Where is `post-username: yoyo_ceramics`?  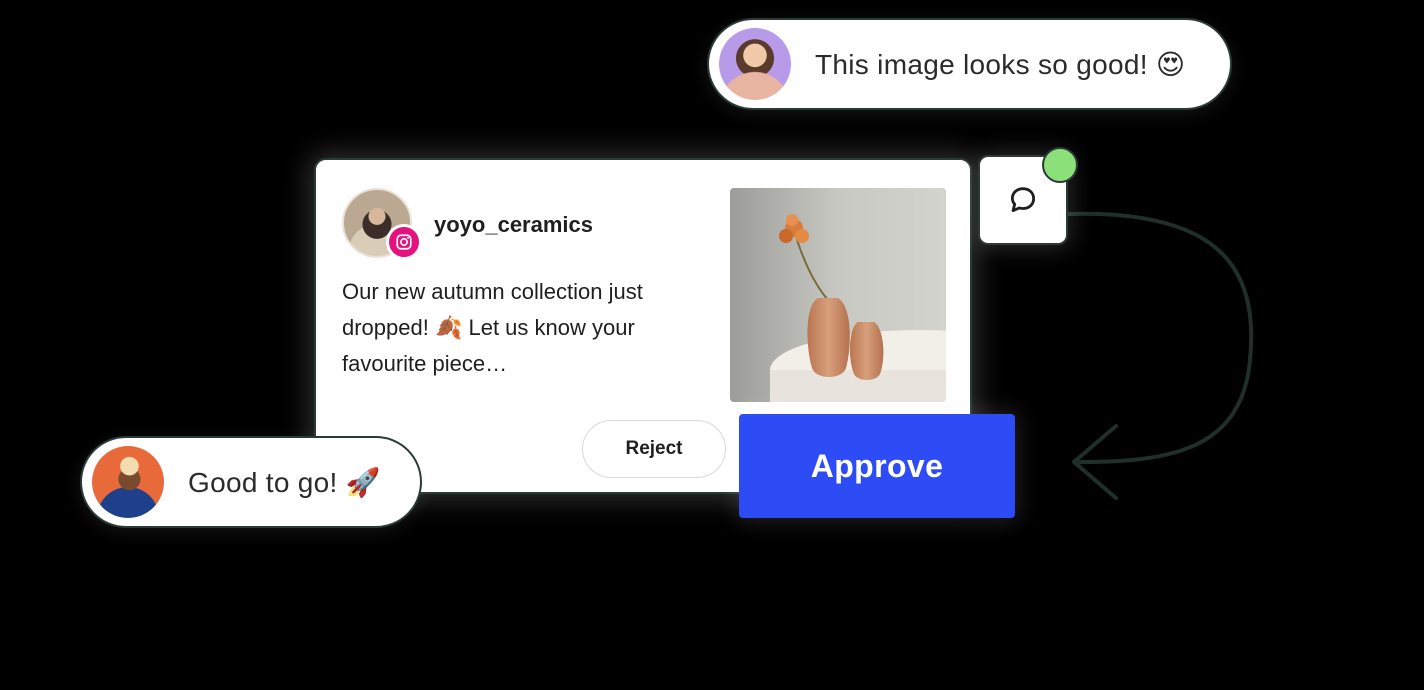
post-username: yoyo_ceramics is located at coordinates (513, 224).